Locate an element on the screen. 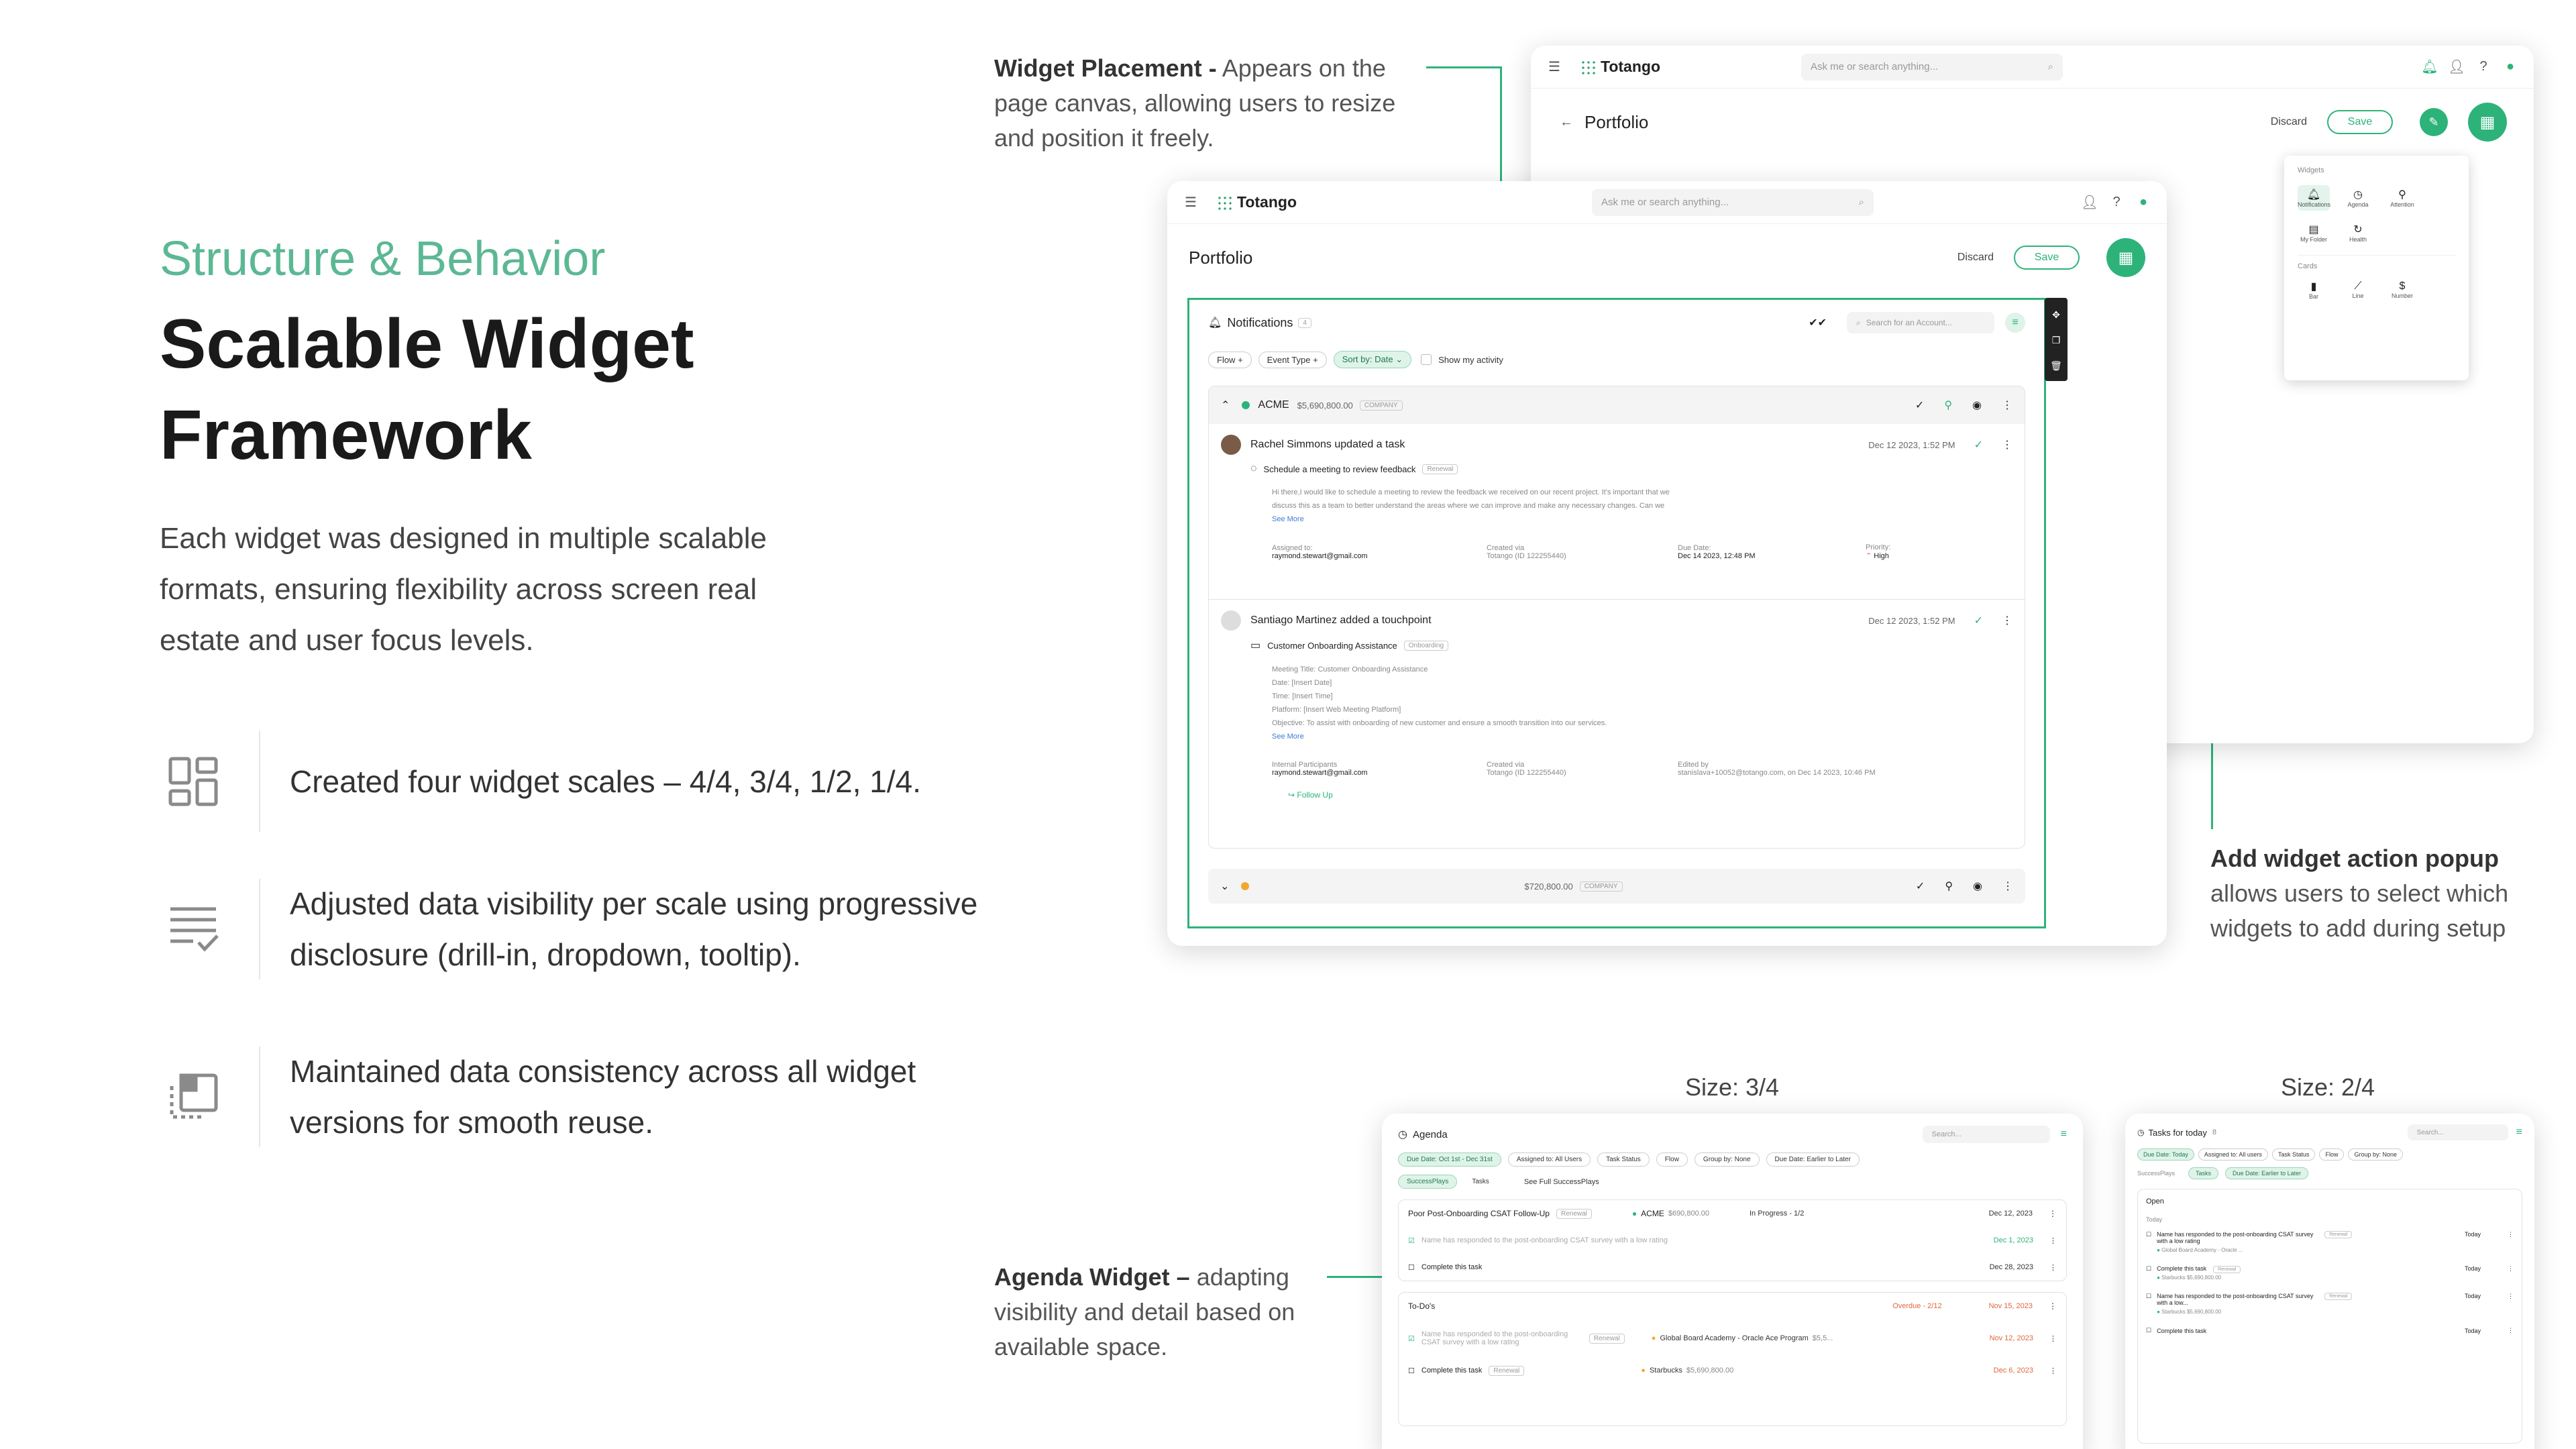 Image resolution: width=2576 pixels, height=1449 pixels. widget-option-notifications: 🔔︎ Notifications is located at coordinates (2314, 198).